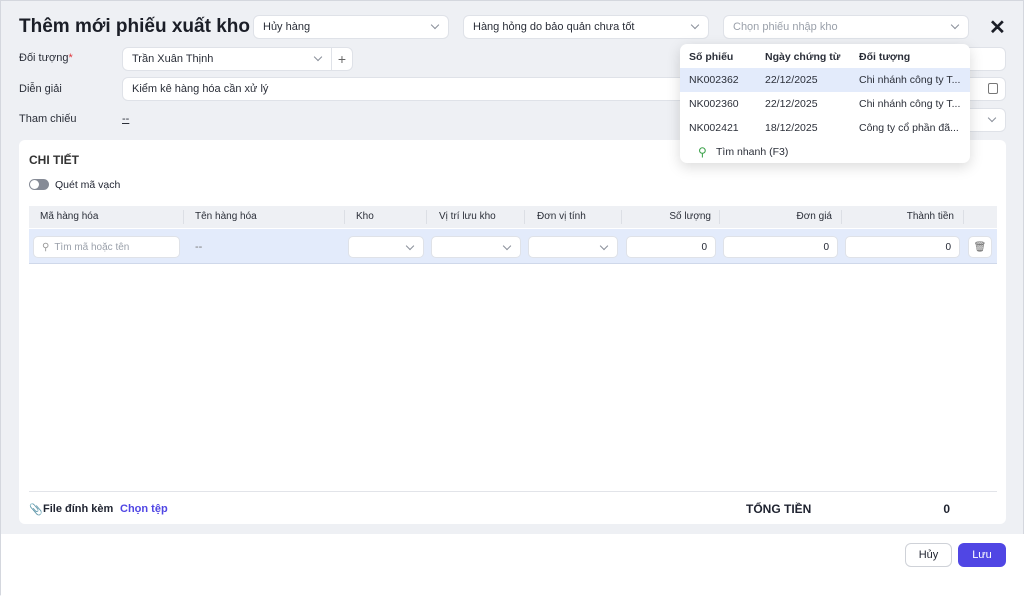  I want to click on bottom-bar, so click(512, 565).